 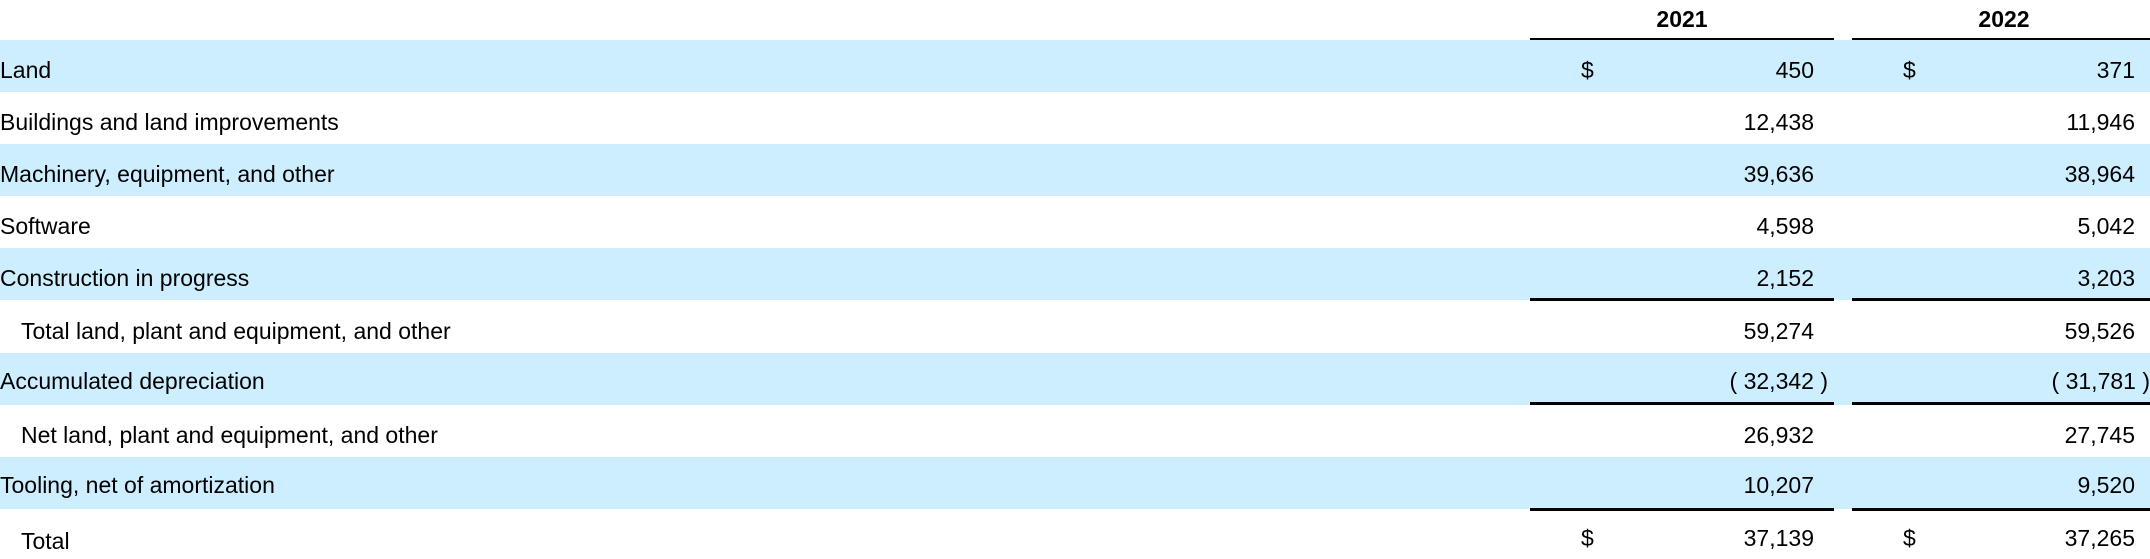 I want to click on table-row: Software 4,598 5,042, so click(x=1075, y=222).